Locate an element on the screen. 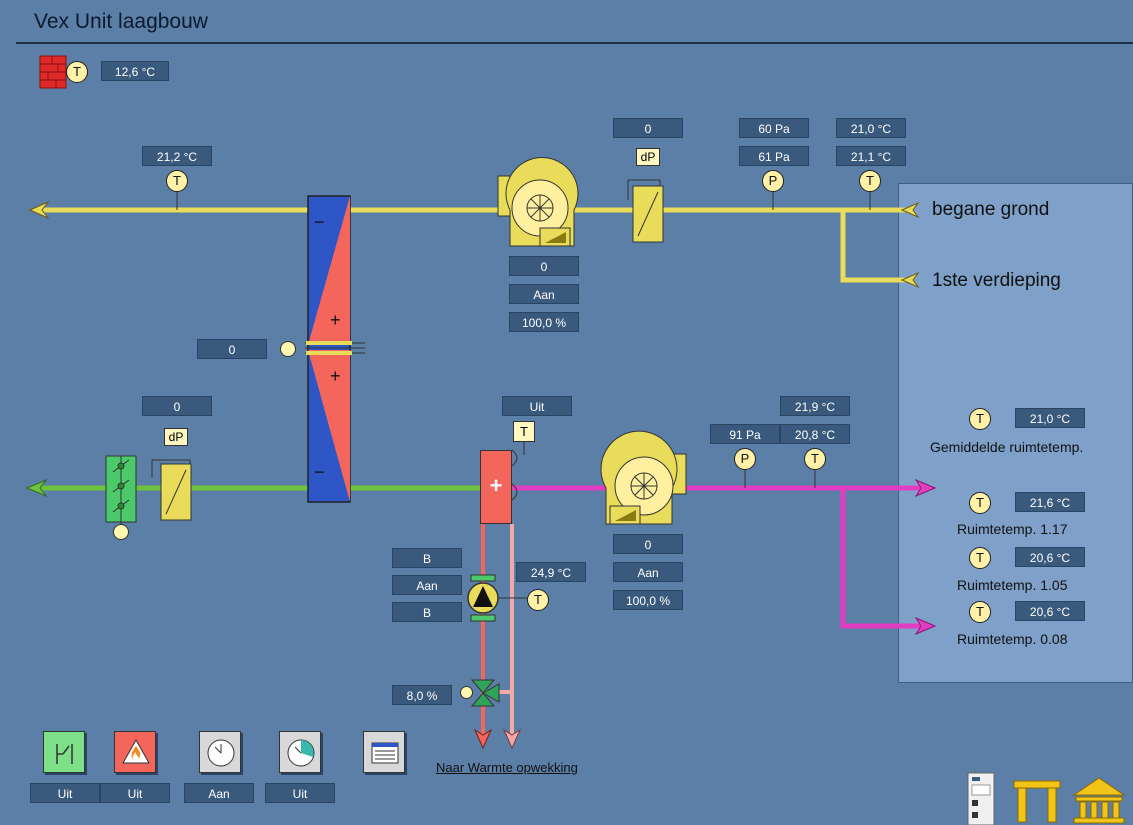  nav-icons is located at coordinates (1046, 798).